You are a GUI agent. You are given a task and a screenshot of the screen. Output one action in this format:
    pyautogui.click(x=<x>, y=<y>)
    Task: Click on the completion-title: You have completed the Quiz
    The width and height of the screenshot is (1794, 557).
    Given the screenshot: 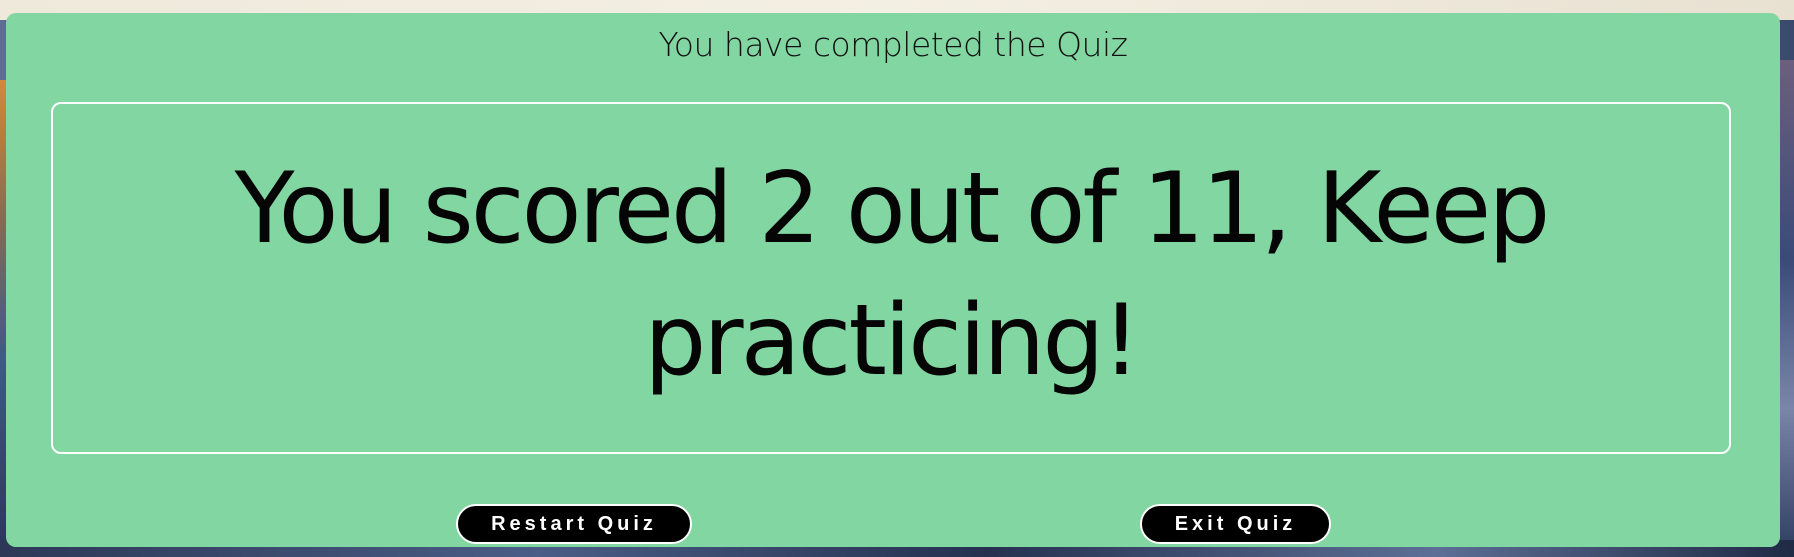 What is the action you would take?
    pyautogui.click(x=893, y=44)
    